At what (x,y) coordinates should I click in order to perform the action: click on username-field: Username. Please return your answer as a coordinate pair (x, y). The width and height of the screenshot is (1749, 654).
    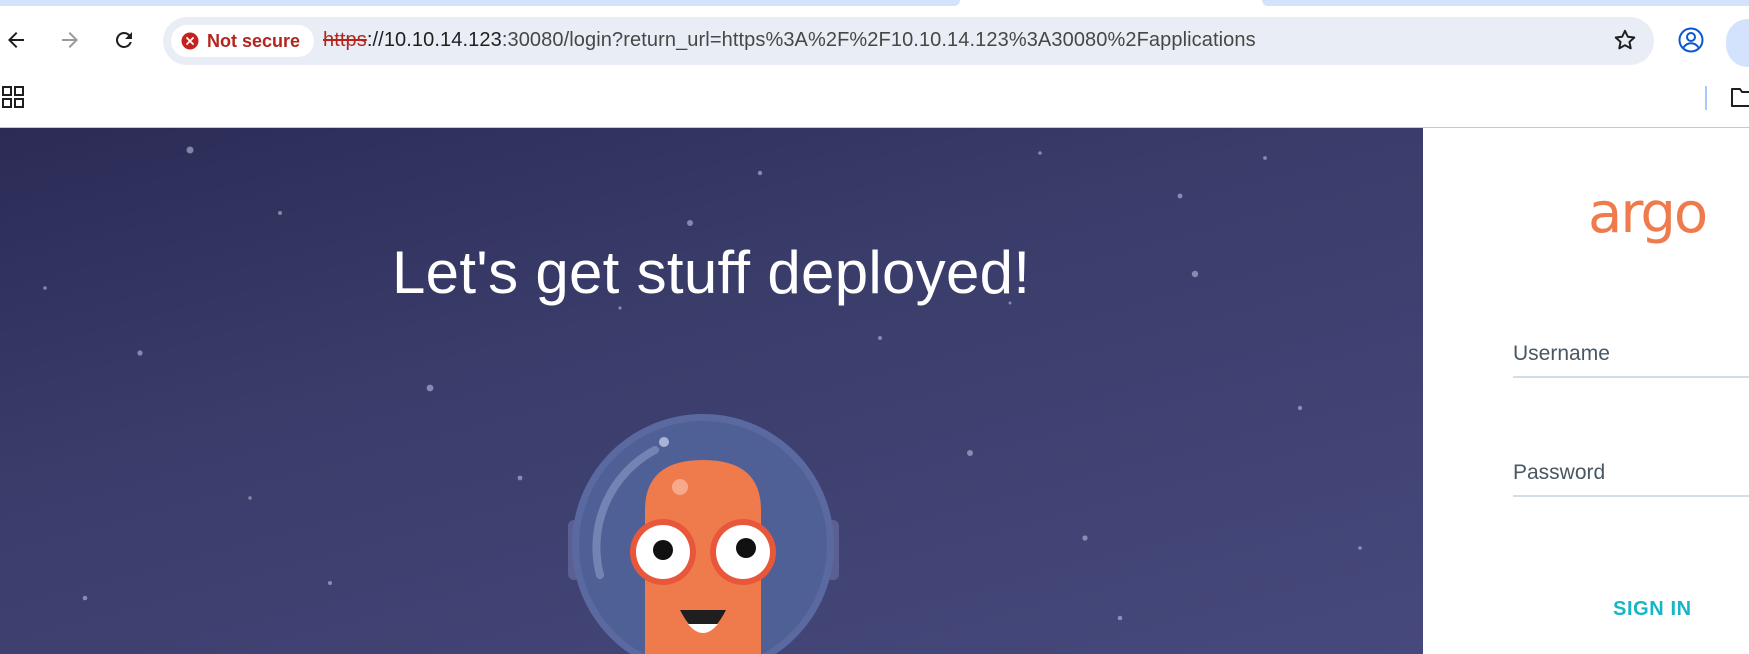
    Looking at the image, I should click on (1631, 356).